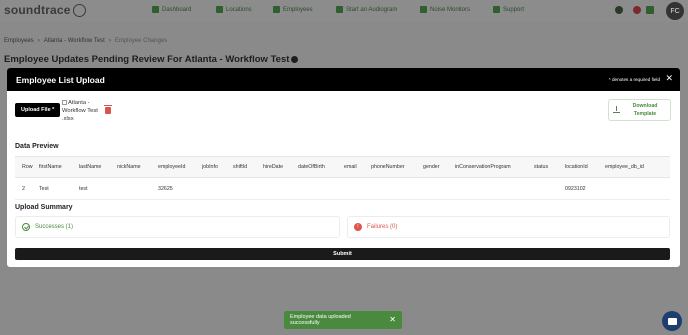 The width and height of the screenshot is (688, 335). I want to click on nav-label: Dashboard, so click(177, 9).